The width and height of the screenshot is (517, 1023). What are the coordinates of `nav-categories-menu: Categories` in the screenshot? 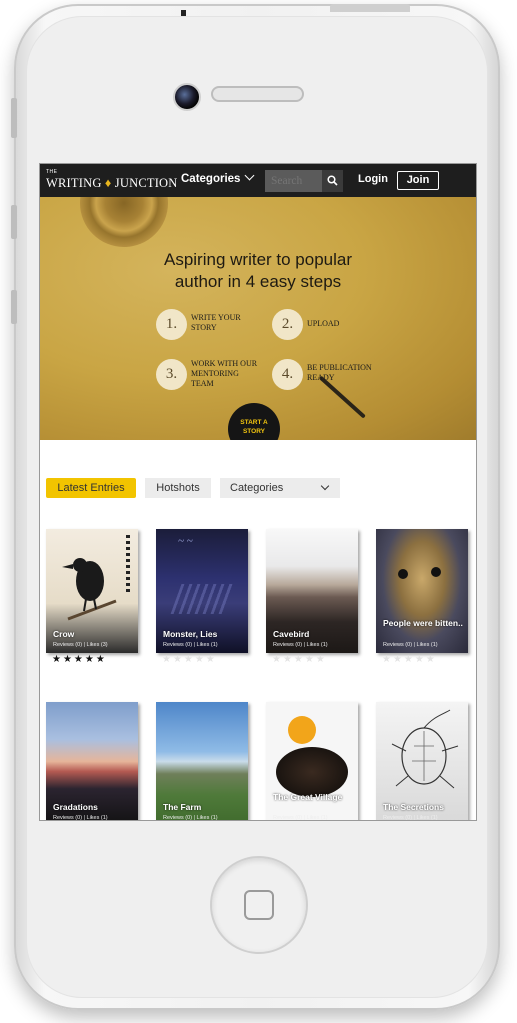 It's located at (218, 177).